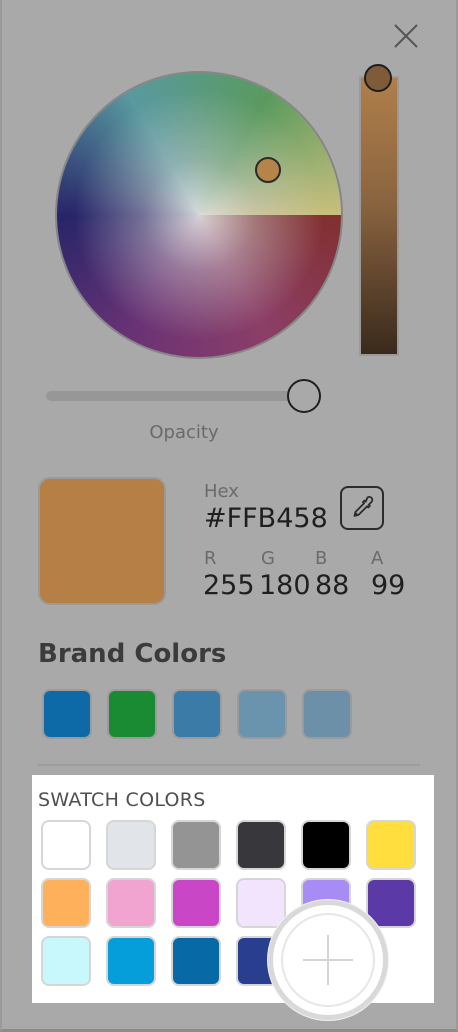  I want to click on brightness-slider, so click(379, 216).